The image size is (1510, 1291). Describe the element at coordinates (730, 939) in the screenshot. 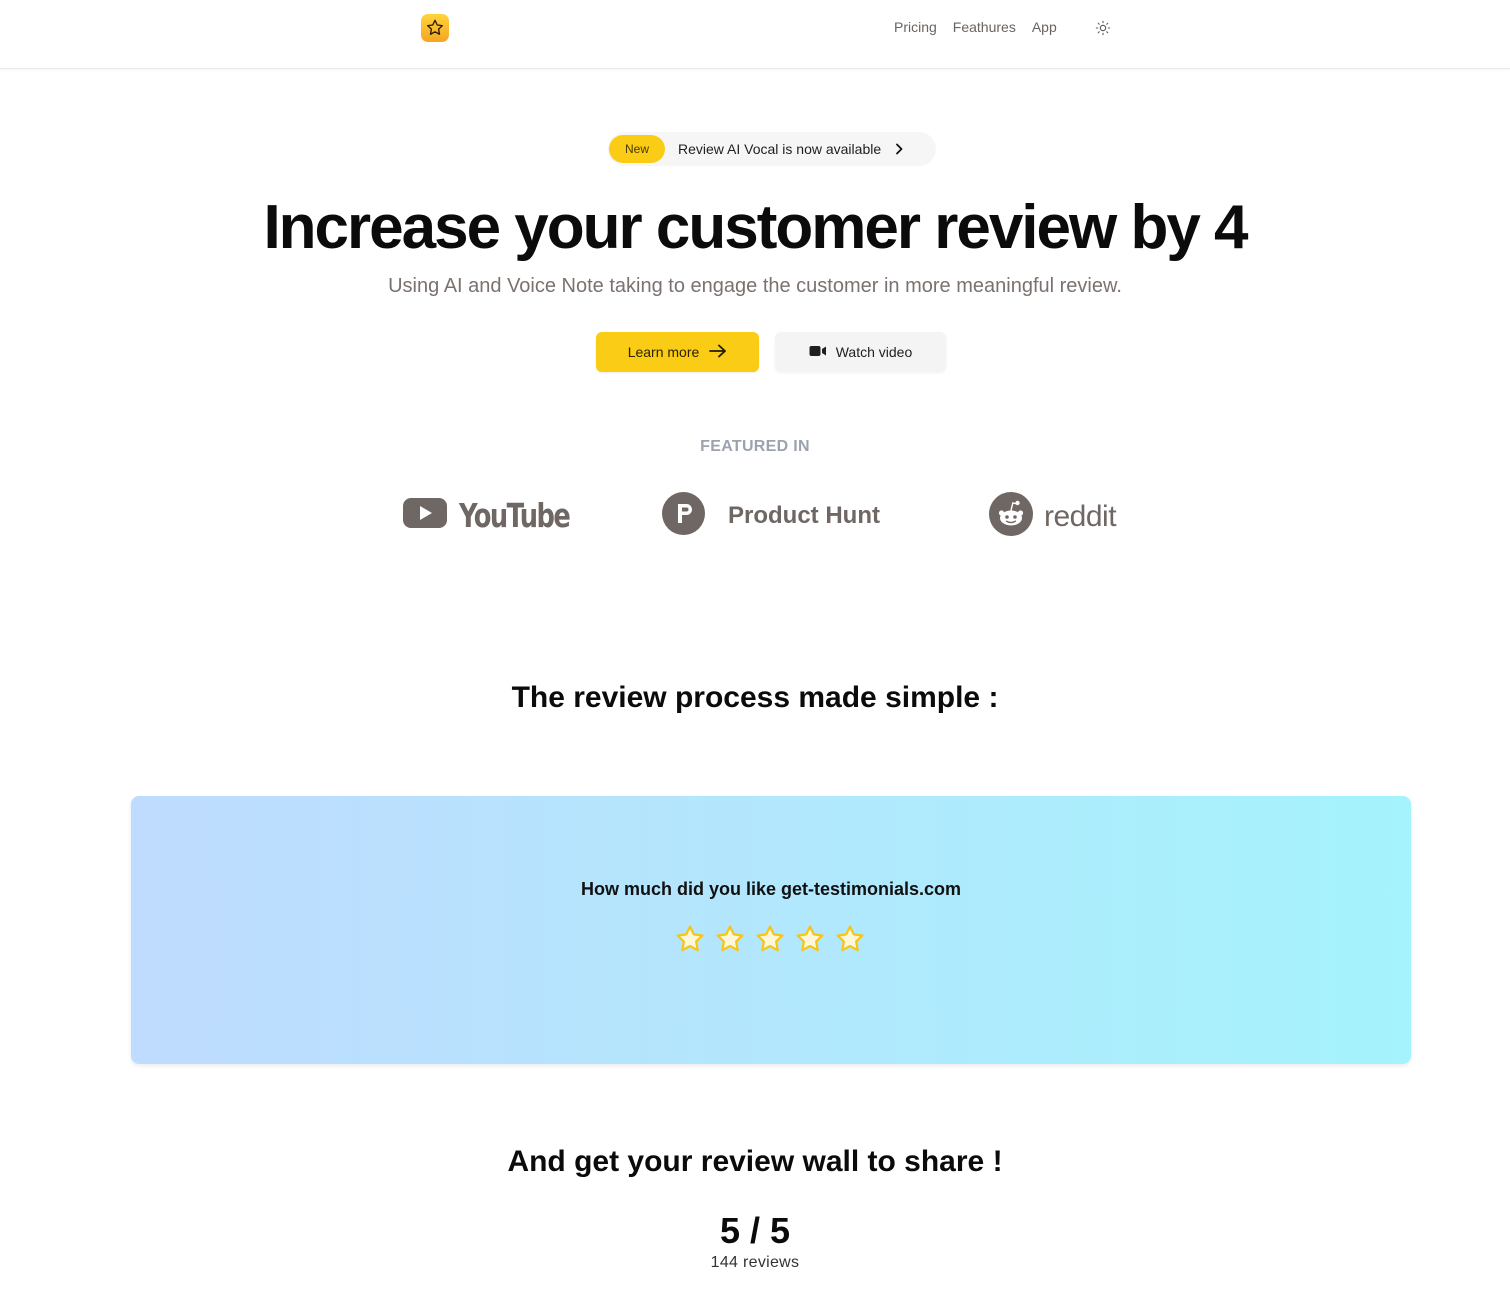

I see `star-2-icon` at that location.